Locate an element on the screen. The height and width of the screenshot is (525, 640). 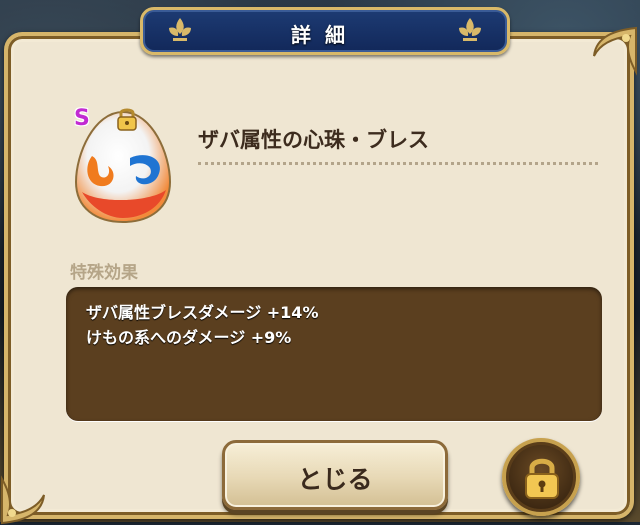
dialog-title: 詳細 is located at coordinates (325, 35).